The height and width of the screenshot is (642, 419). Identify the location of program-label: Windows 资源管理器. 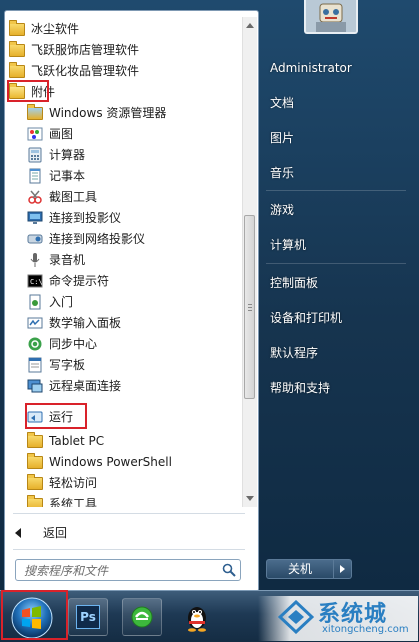
(108, 113).